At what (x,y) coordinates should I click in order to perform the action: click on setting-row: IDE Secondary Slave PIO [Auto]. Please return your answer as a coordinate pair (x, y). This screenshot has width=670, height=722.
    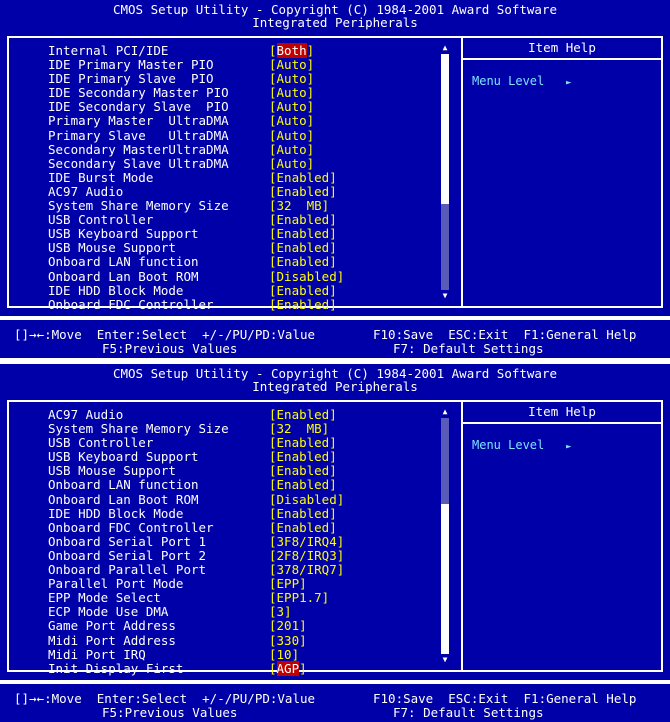
    Looking at the image, I should click on (224, 107).